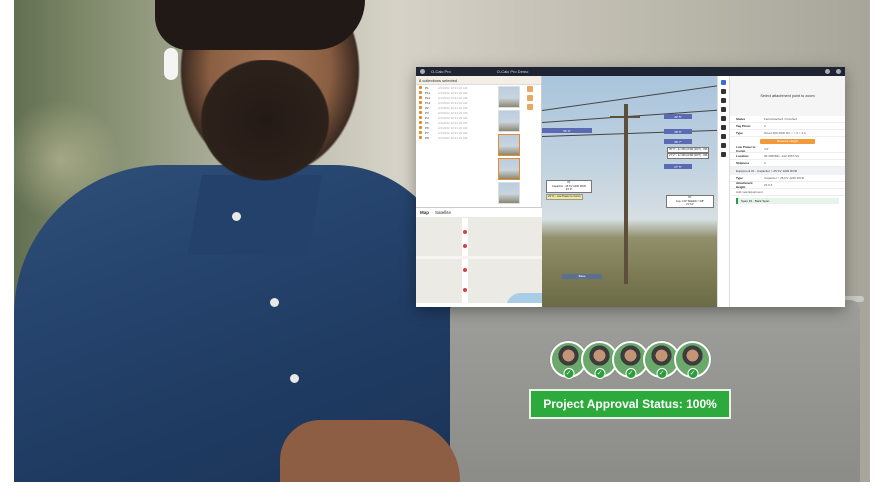 Image resolution: width=878 pixels, height=486 pixels. Describe the element at coordinates (582, 276) in the screenshot. I see `base-button: Base` at that location.